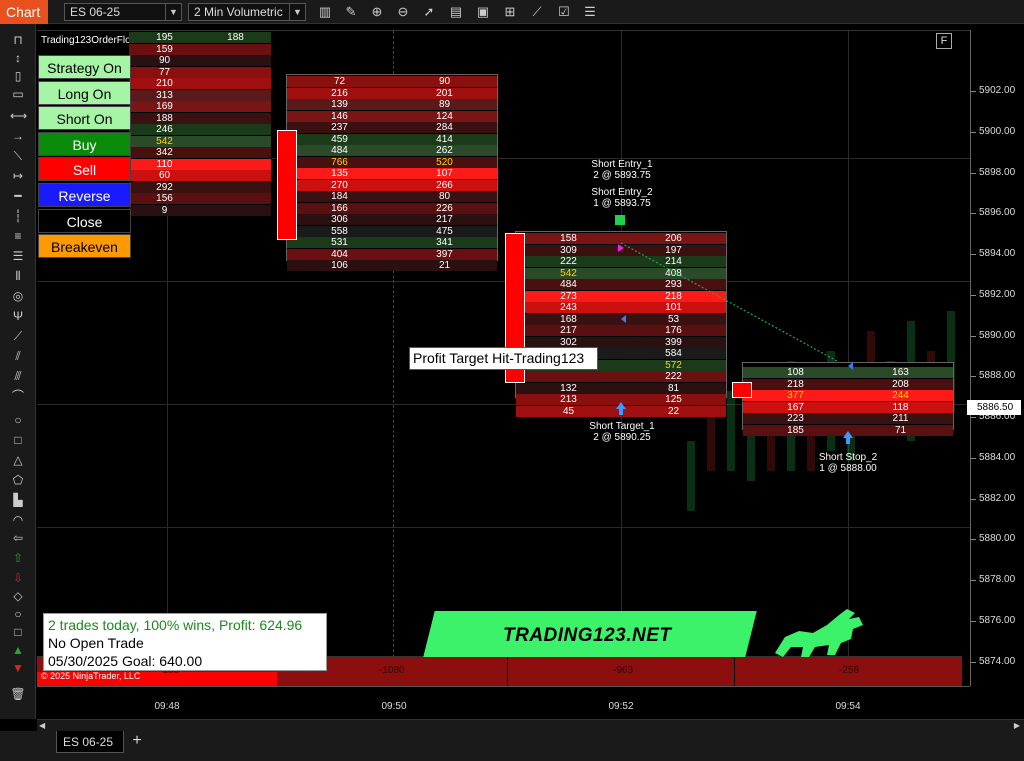  I want to click on bull-logo, so click(819, 633).